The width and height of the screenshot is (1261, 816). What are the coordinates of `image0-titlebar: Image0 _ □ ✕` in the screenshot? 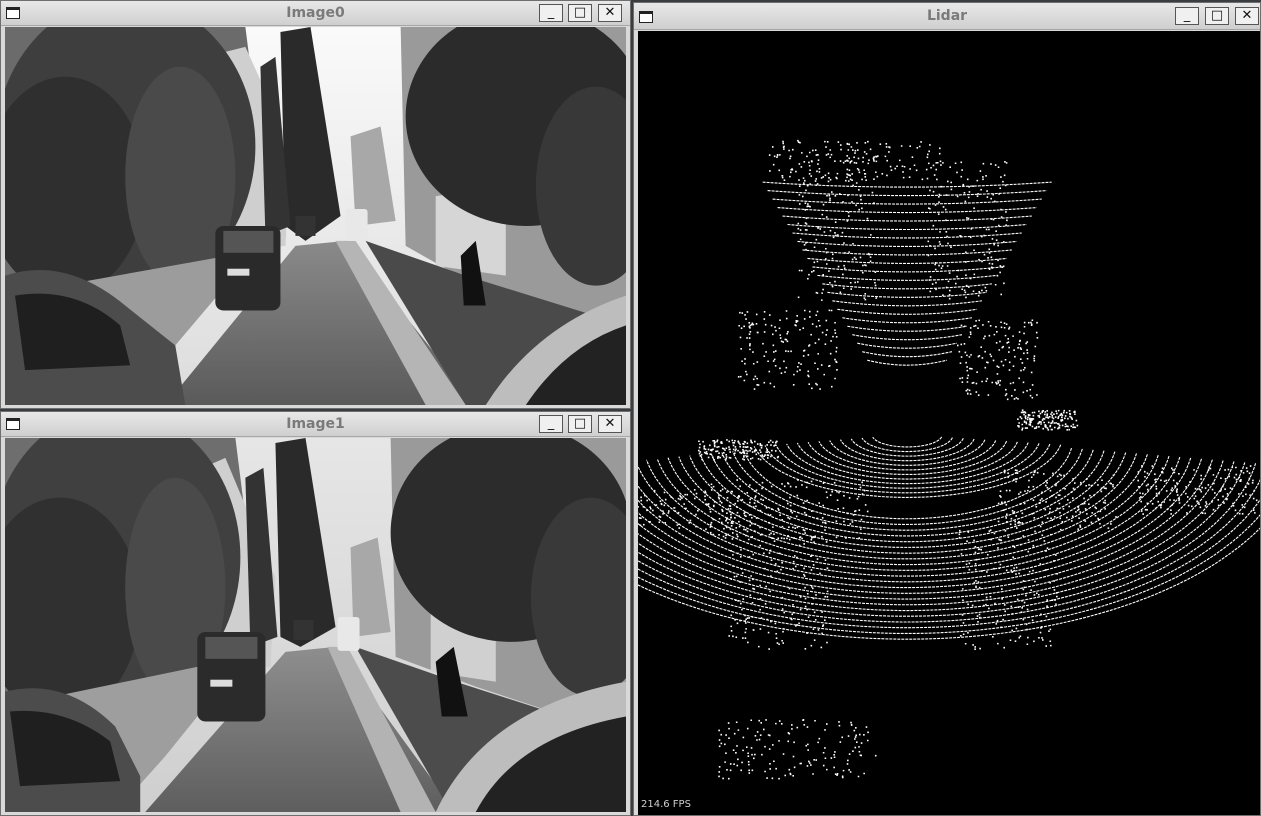 It's located at (315, 13).